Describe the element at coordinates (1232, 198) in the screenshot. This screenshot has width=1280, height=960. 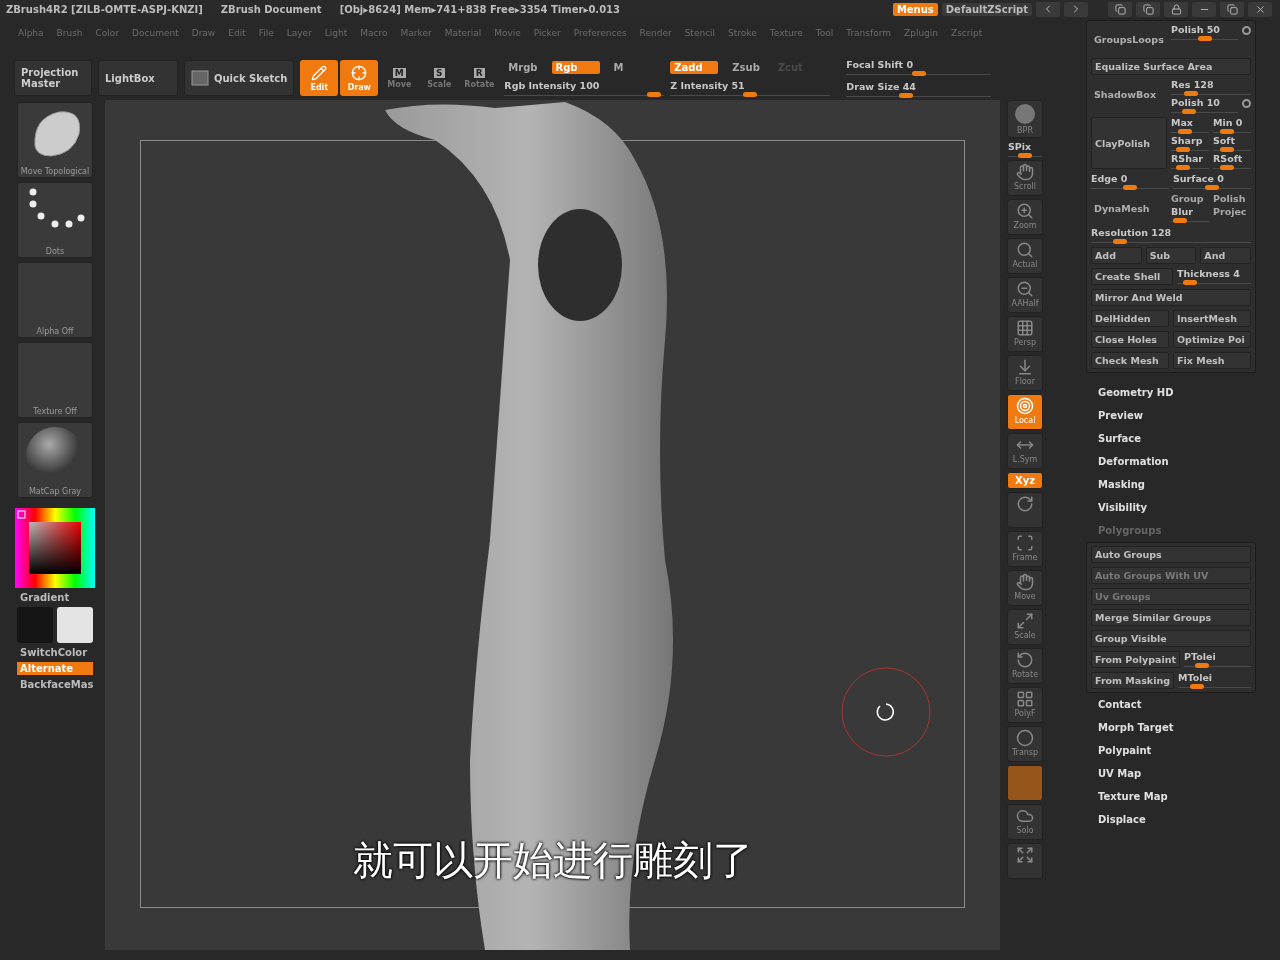
I see `toggle-button: Polish` at that location.